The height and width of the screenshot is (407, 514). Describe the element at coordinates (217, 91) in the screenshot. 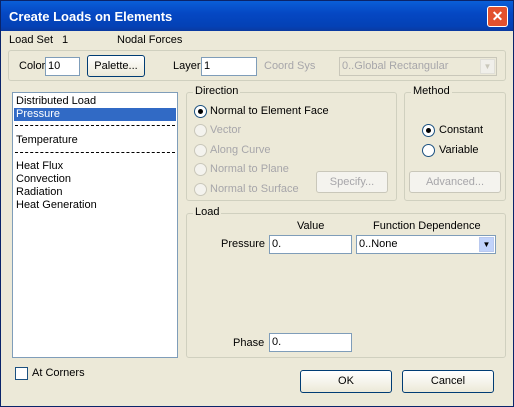

I see `direction-title: Direction` at that location.